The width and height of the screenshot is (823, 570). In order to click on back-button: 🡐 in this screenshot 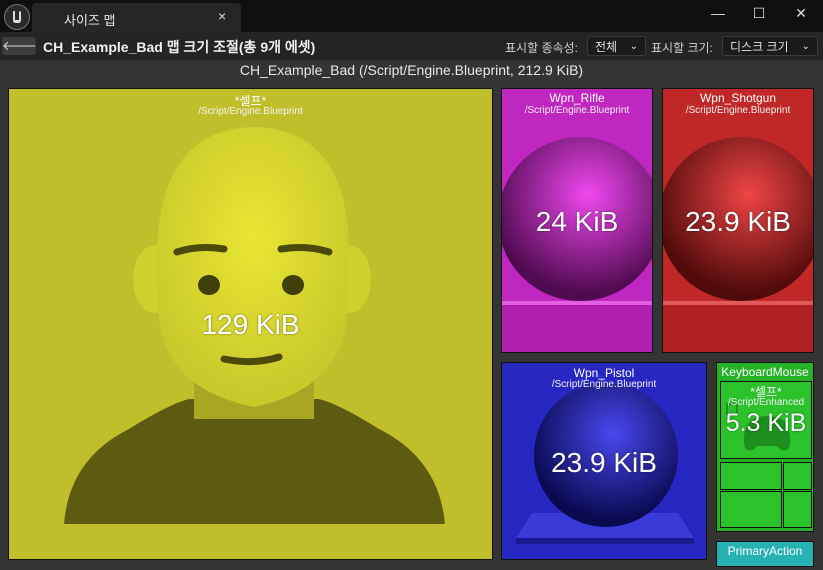, I will do `click(19, 46)`.